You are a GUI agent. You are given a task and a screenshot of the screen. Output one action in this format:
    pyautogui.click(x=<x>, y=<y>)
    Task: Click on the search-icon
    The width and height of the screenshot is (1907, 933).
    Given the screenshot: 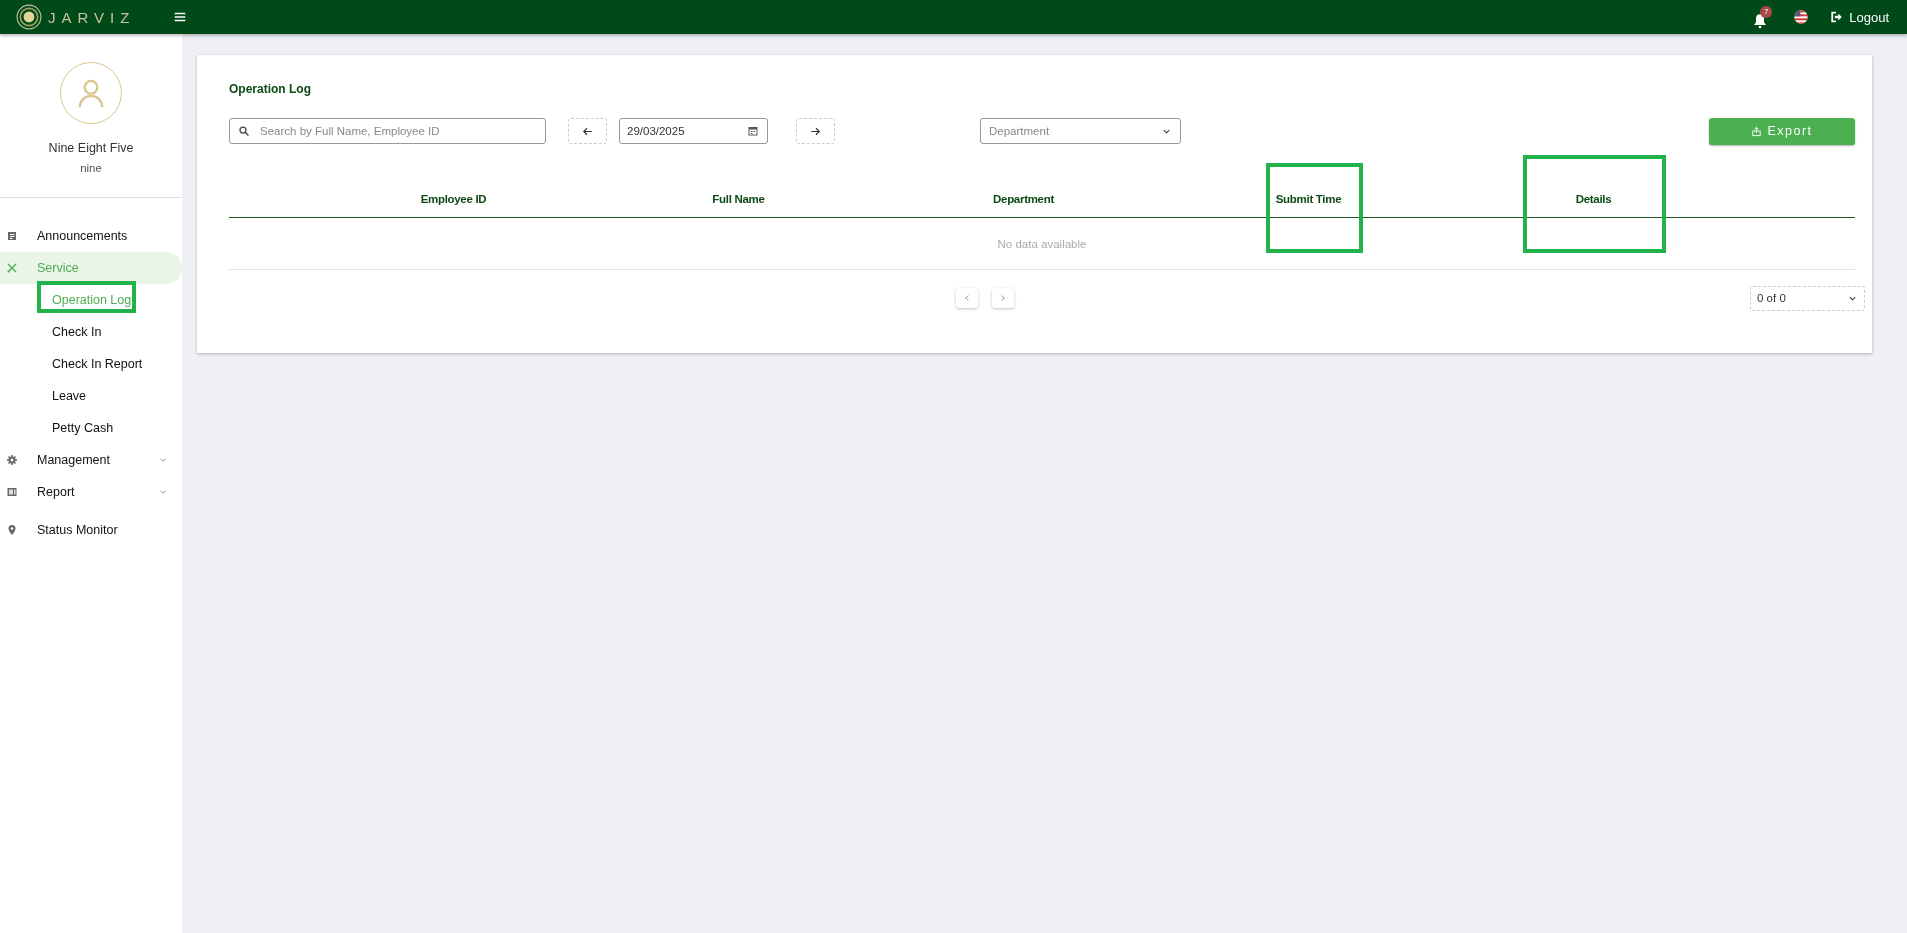 What is the action you would take?
    pyautogui.click(x=244, y=131)
    